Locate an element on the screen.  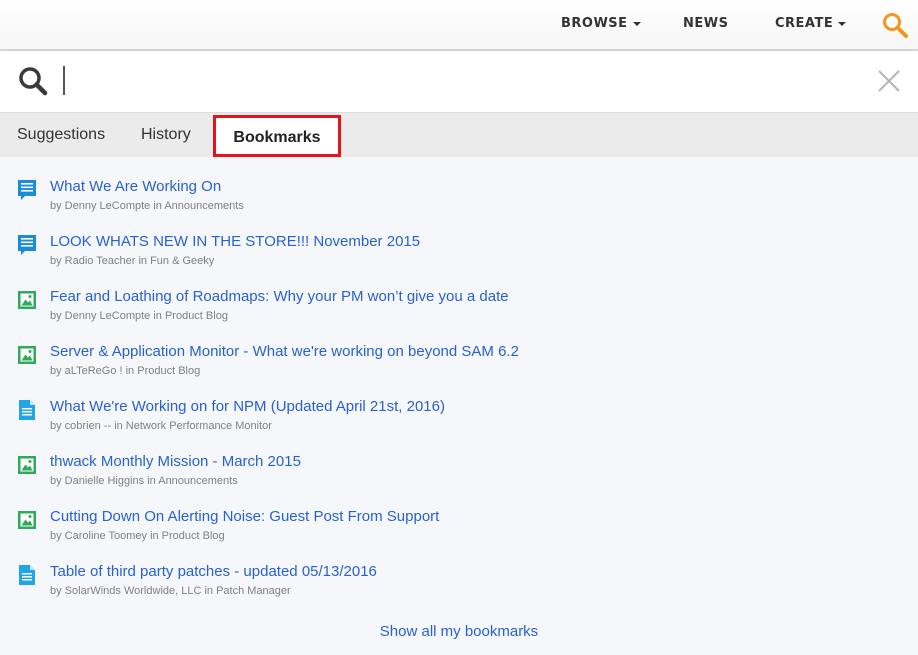
nav-create-label: CREATE is located at coordinates (804, 23).